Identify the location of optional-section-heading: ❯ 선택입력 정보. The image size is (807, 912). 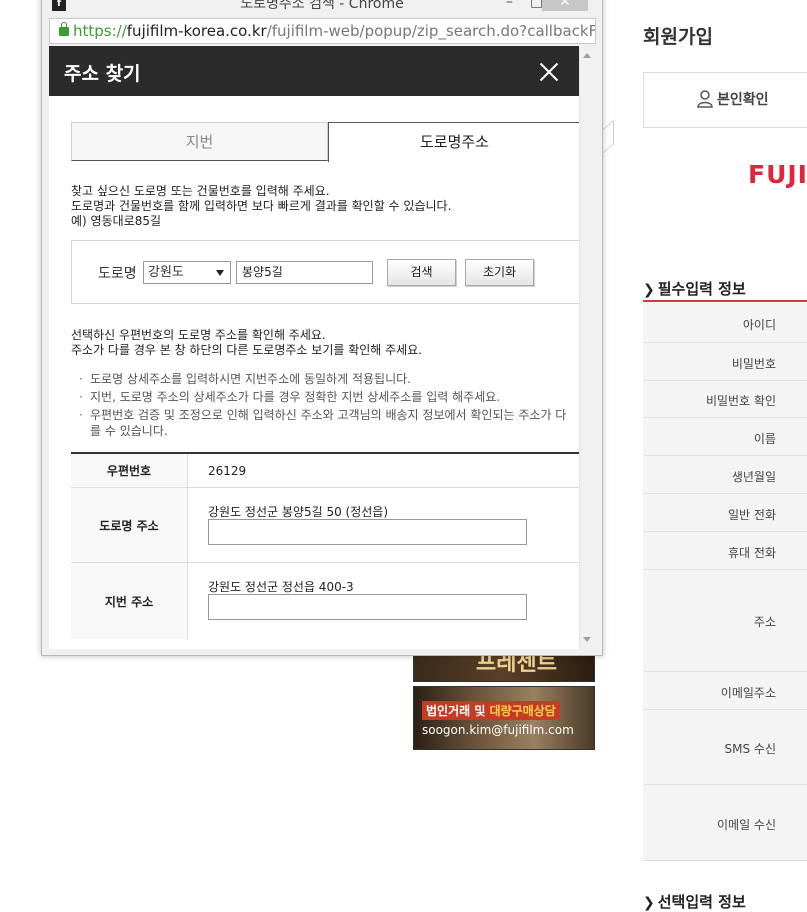
(725, 901).